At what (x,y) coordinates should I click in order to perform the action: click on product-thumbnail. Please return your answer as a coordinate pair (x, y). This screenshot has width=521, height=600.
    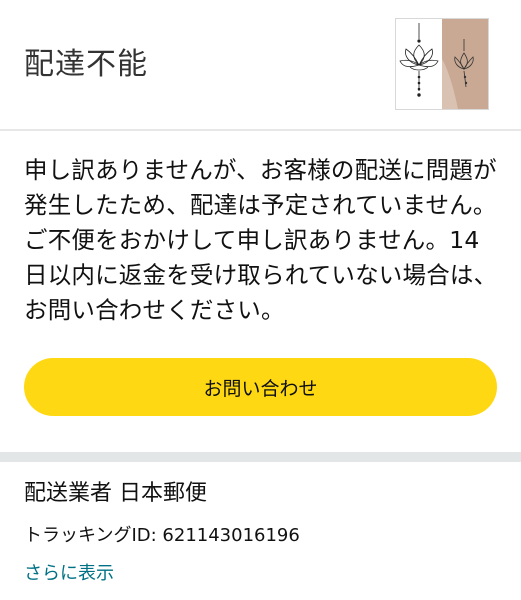
    Looking at the image, I should click on (442, 64).